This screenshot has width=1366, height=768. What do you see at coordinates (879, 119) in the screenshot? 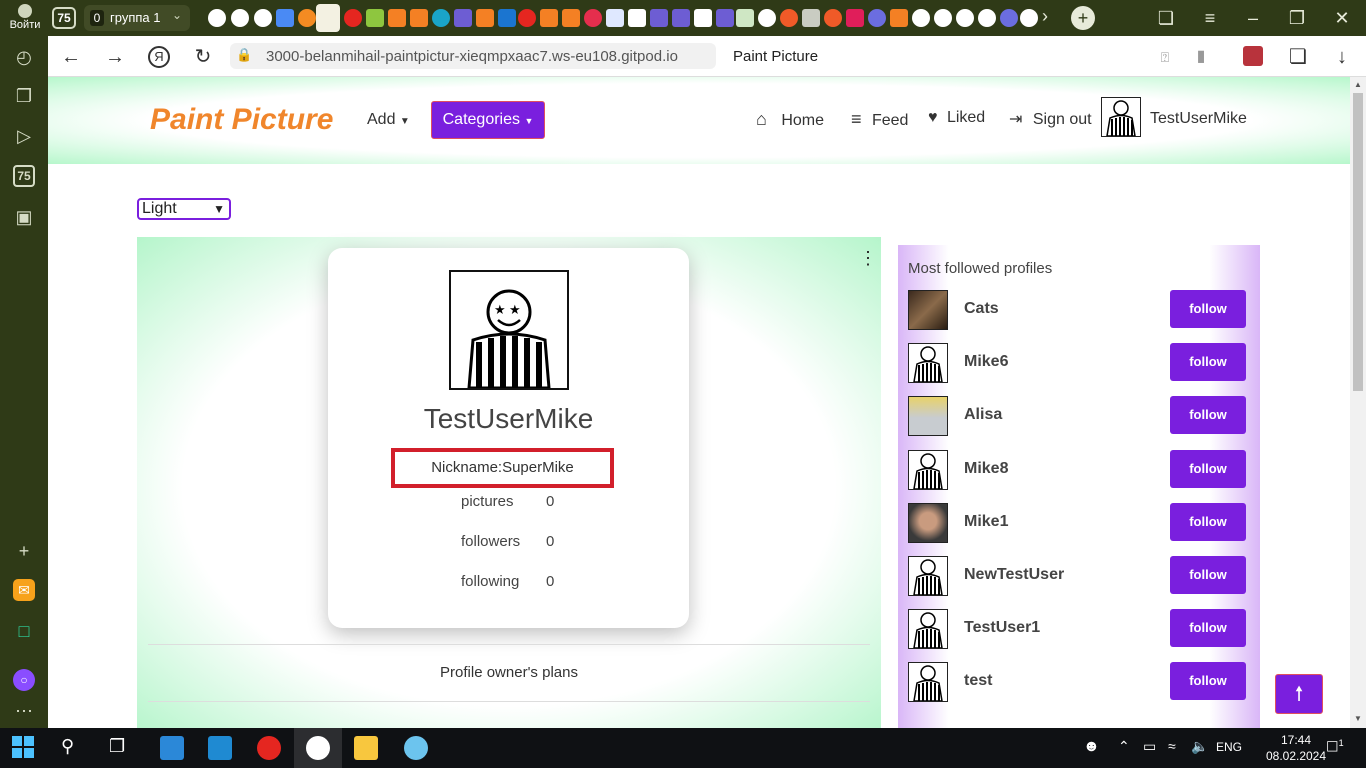
I see `nav-feed: ≡ Feed` at bounding box center [879, 119].